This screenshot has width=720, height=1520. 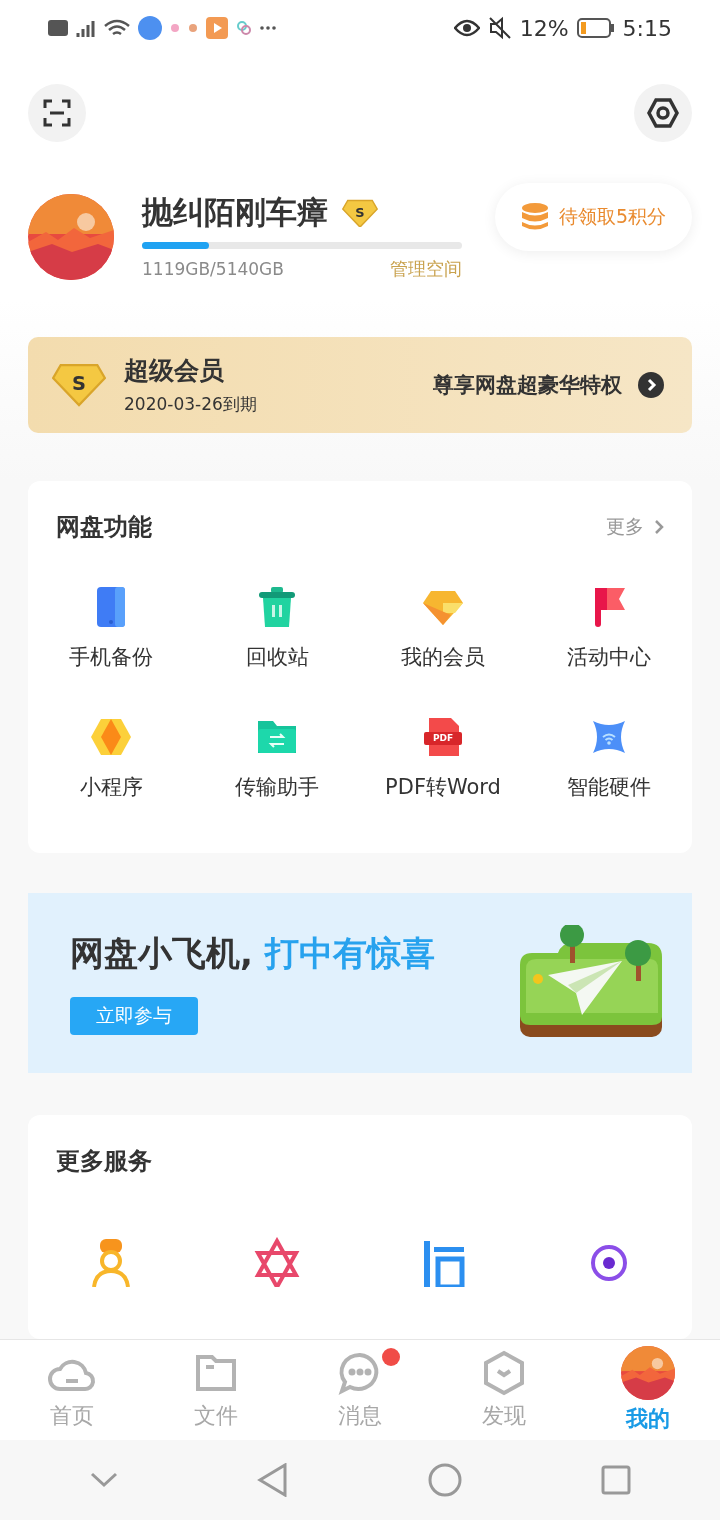 What do you see at coordinates (647, 28) in the screenshot?
I see `clock-time: 5:15` at bounding box center [647, 28].